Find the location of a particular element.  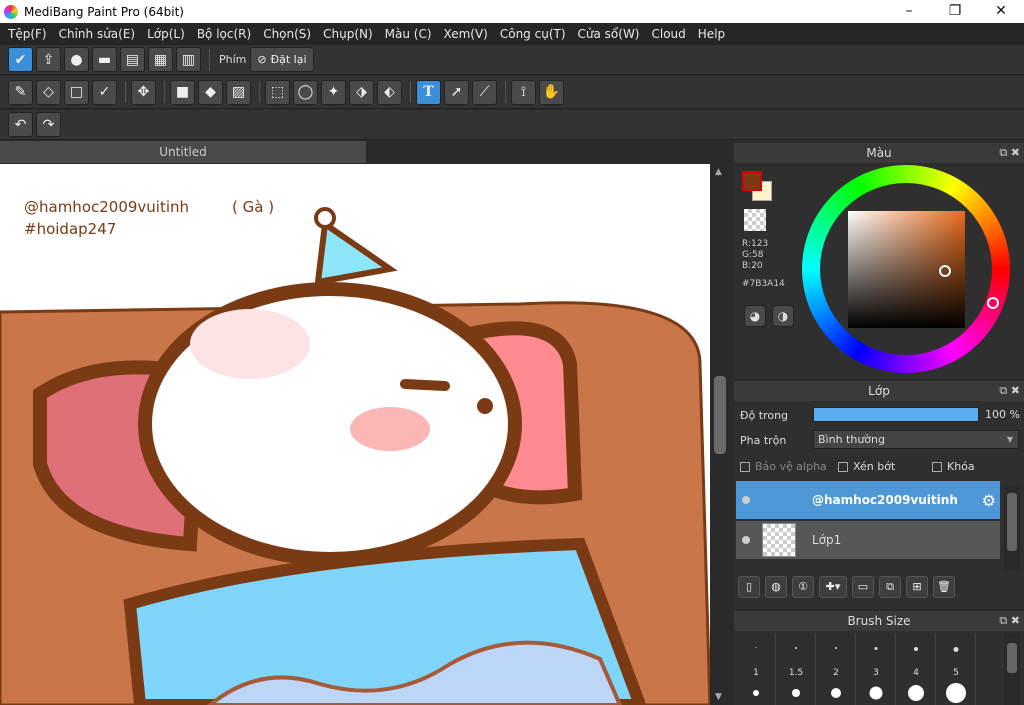

grid-icon: ▥ is located at coordinates (188, 59).